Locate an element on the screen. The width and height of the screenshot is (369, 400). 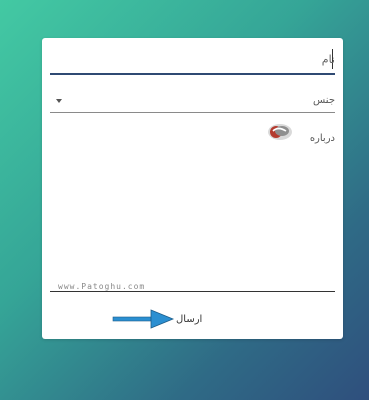
name-placeholder: نام is located at coordinates (328, 59).